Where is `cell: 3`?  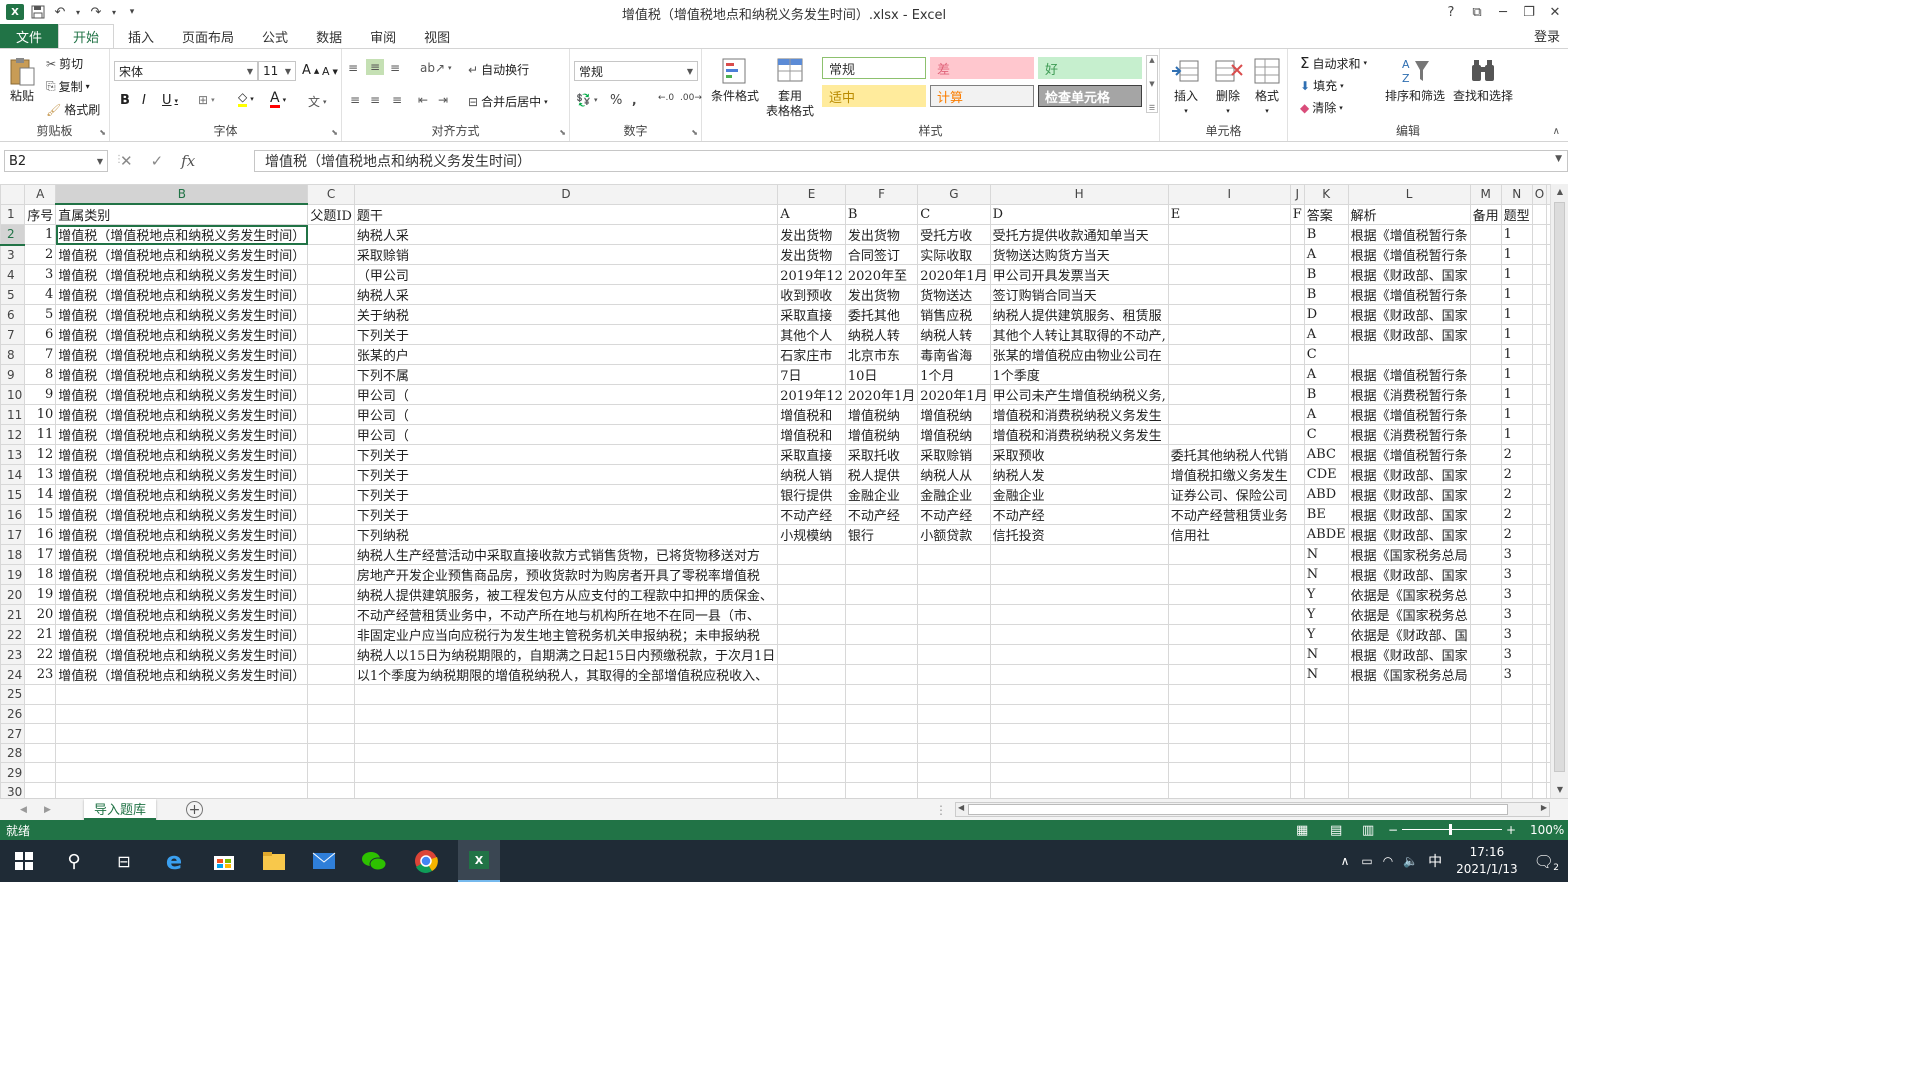
cell: 3 is located at coordinates (1516, 675).